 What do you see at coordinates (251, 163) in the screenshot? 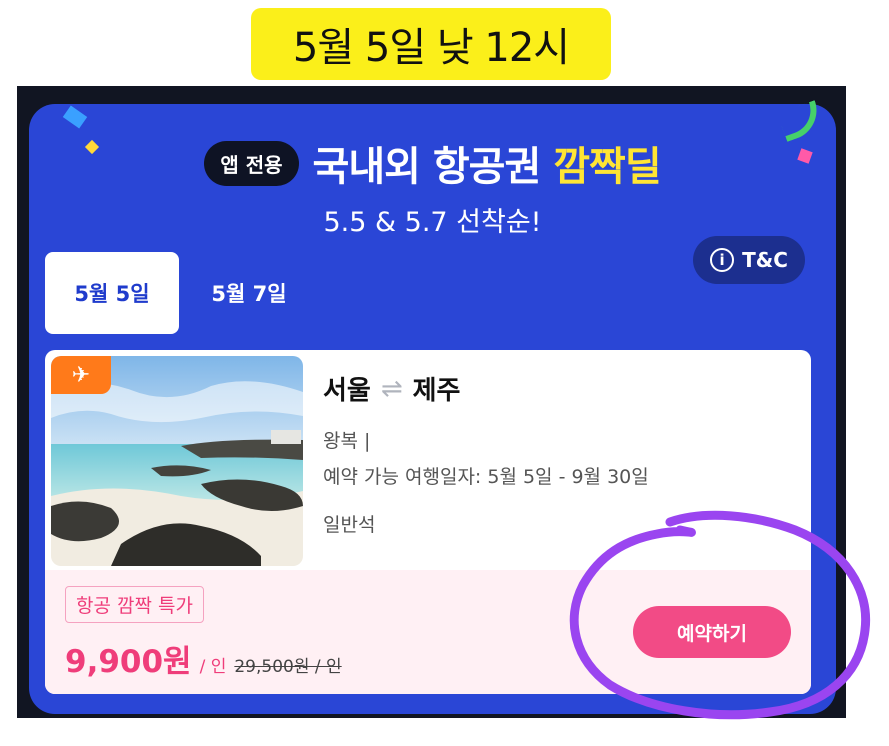
I see `app-only-badge: 앱 전용` at bounding box center [251, 163].